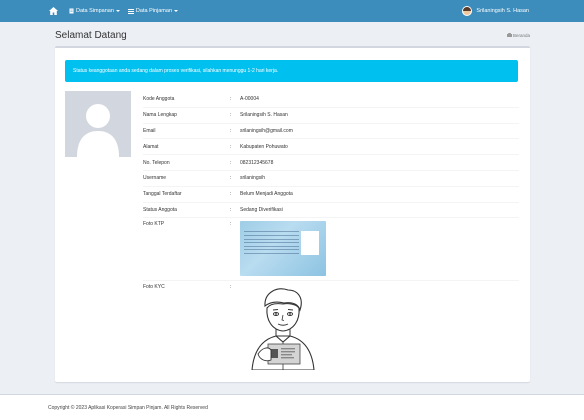 This screenshot has height=420, width=584. Describe the element at coordinates (264, 115) in the screenshot. I see `row-value: Srilaningsih S. Hasan` at that location.